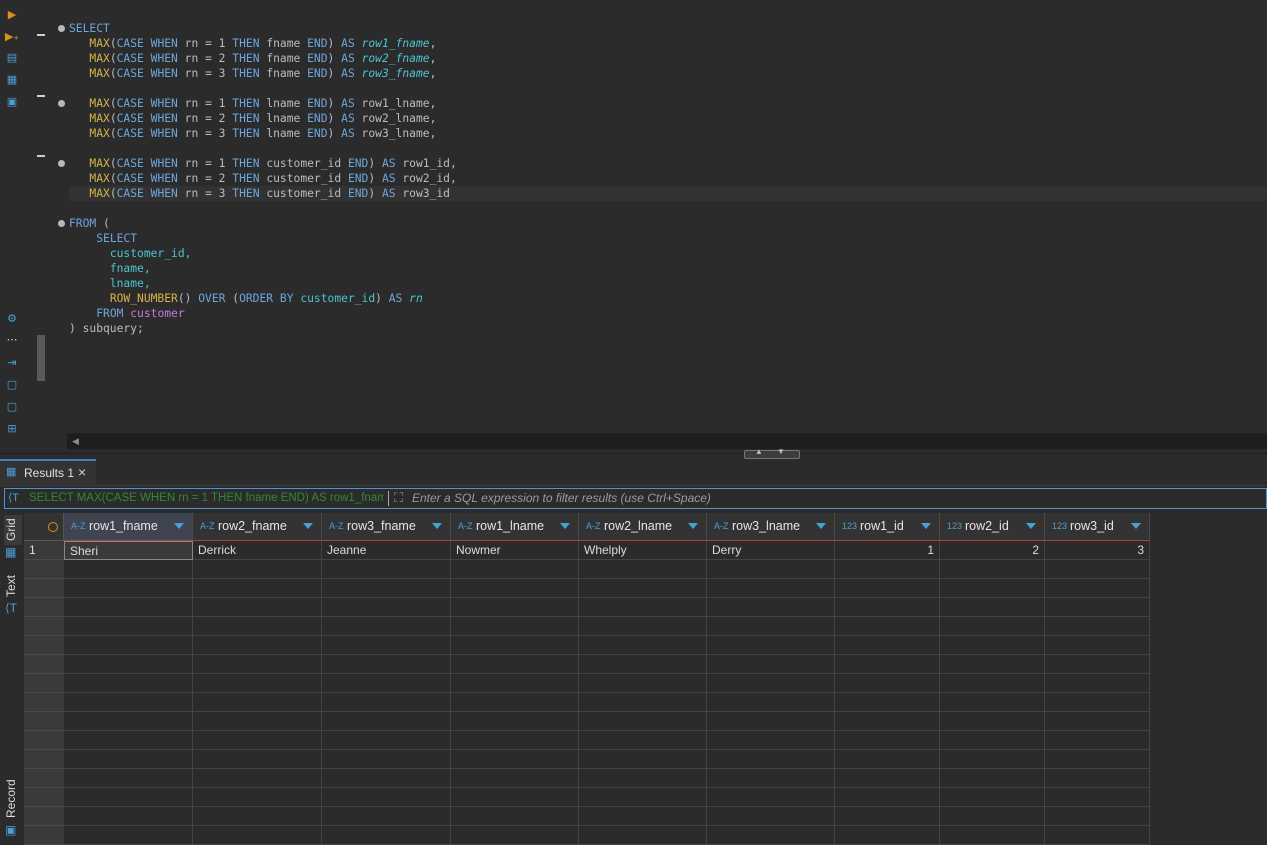 Image resolution: width=1267 pixels, height=845 pixels. Describe the element at coordinates (61, 103) in the screenshot. I see `fold-toggle` at that location.